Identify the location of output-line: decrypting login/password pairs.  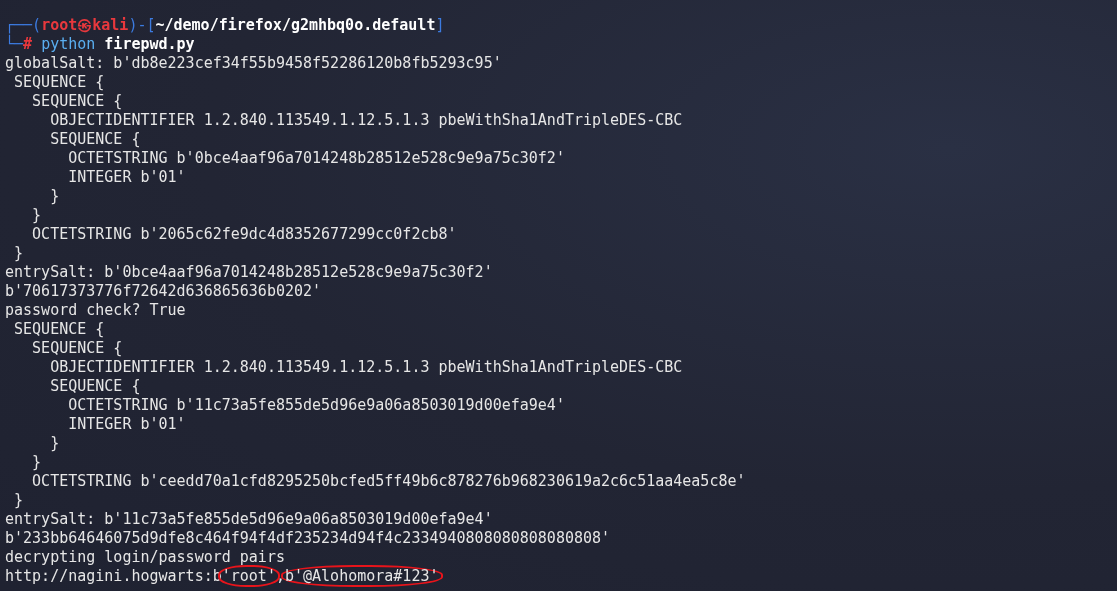
(145, 557).